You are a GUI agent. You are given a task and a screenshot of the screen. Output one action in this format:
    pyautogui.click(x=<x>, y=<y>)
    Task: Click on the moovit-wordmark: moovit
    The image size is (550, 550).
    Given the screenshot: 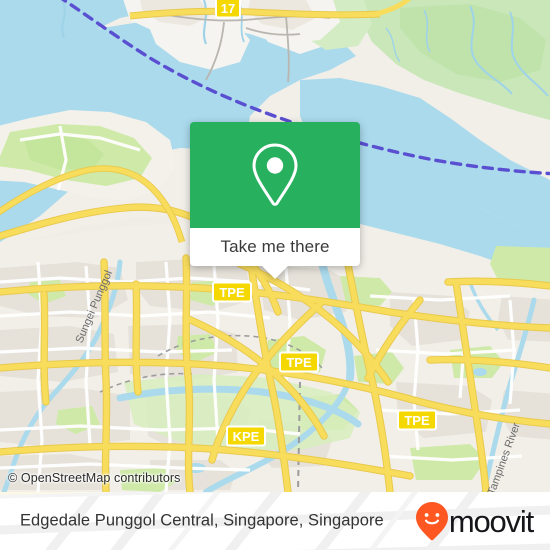 What is the action you would take?
    pyautogui.click(x=491, y=521)
    